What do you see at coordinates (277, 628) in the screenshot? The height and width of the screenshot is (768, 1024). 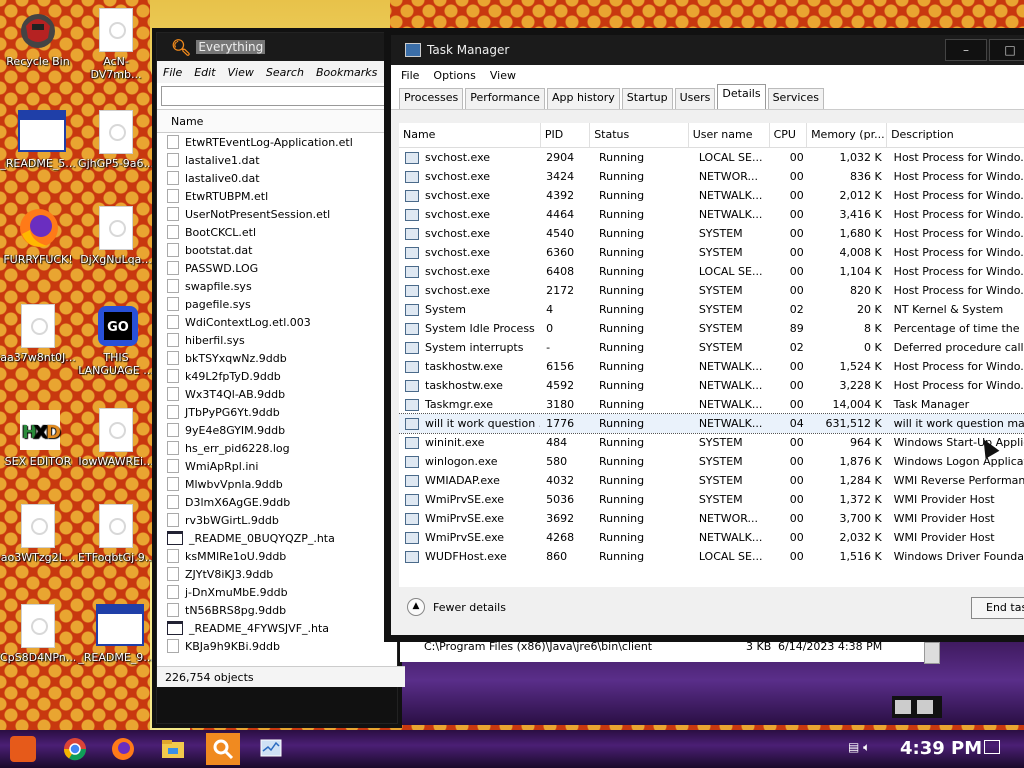 I see `file-list-item: _README_4FYWSJVF_.hta` at bounding box center [277, 628].